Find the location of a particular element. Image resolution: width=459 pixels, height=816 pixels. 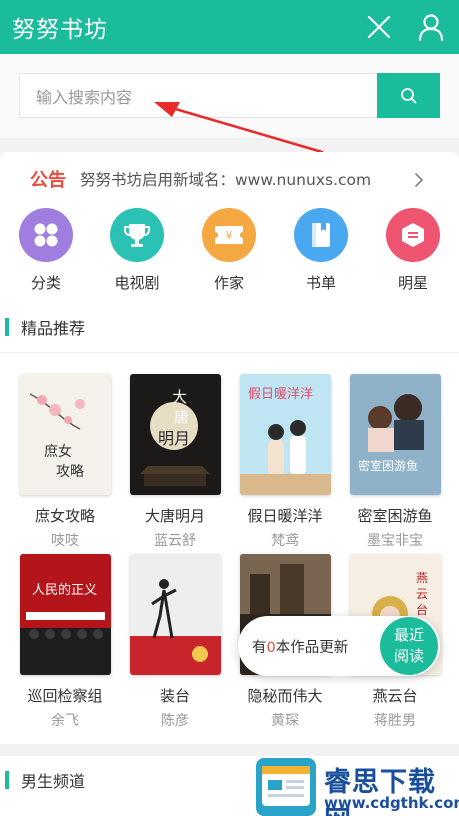

trophy-icon is located at coordinates (137, 235).